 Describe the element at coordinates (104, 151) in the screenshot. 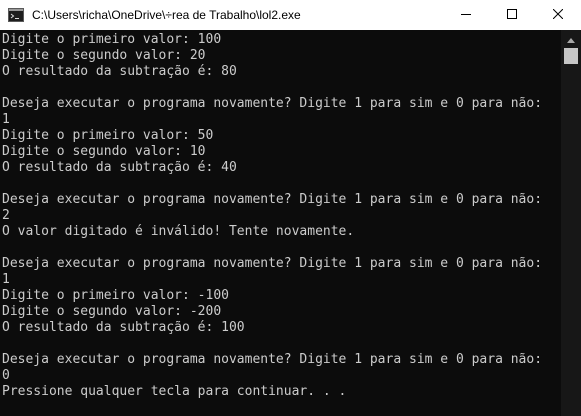

I see `console-line: Digite o segundo valor: 10` at that location.